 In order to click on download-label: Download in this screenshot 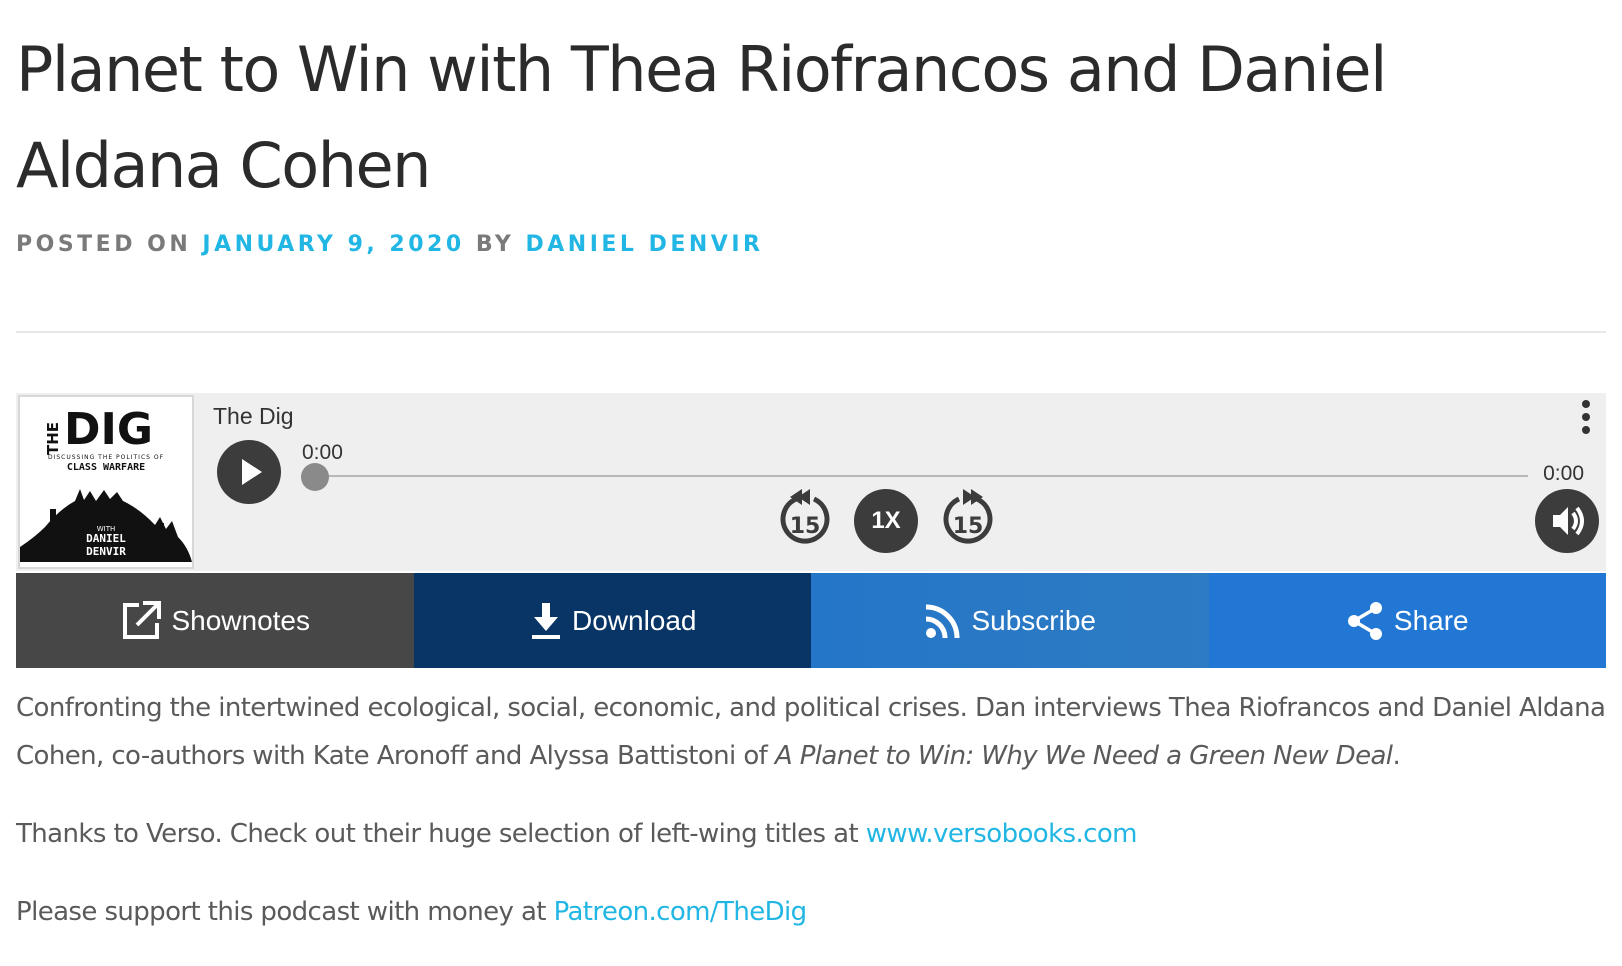, I will do `click(634, 620)`.